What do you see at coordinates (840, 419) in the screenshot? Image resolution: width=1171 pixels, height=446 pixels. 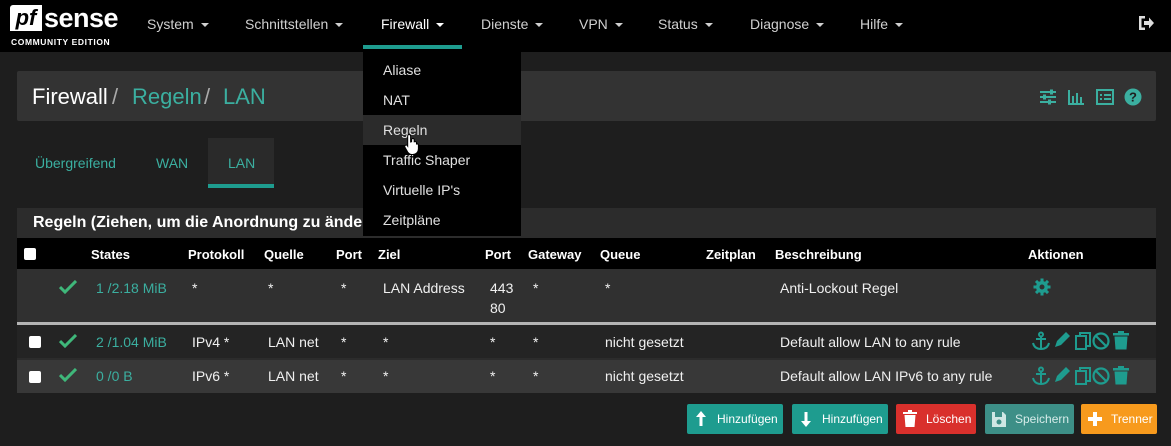 I see `add-bottom-button: Hinzufügen` at bounding box center [840, 419].